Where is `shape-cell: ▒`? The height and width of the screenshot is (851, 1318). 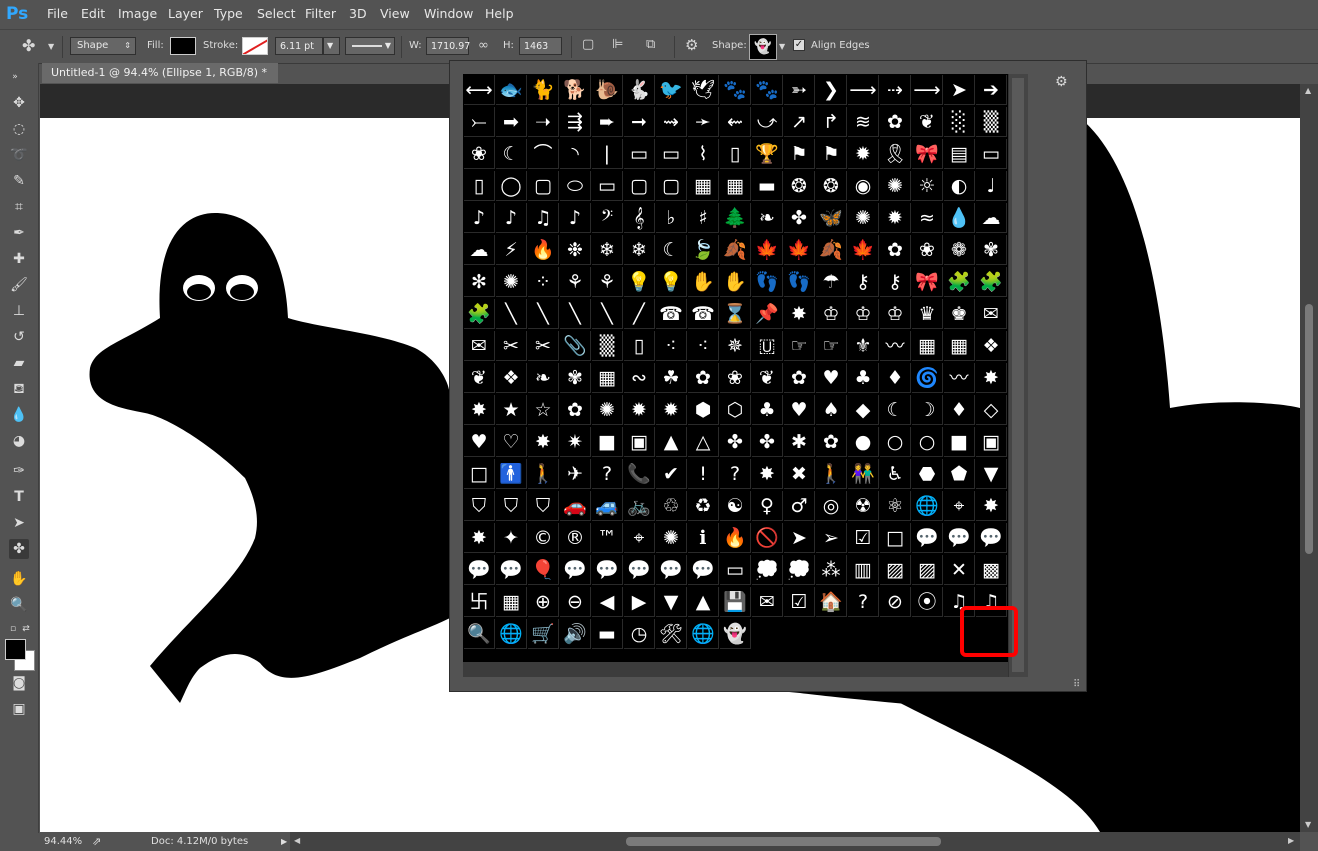 shape-cell: ▒ is located at coordinates (991, 122).